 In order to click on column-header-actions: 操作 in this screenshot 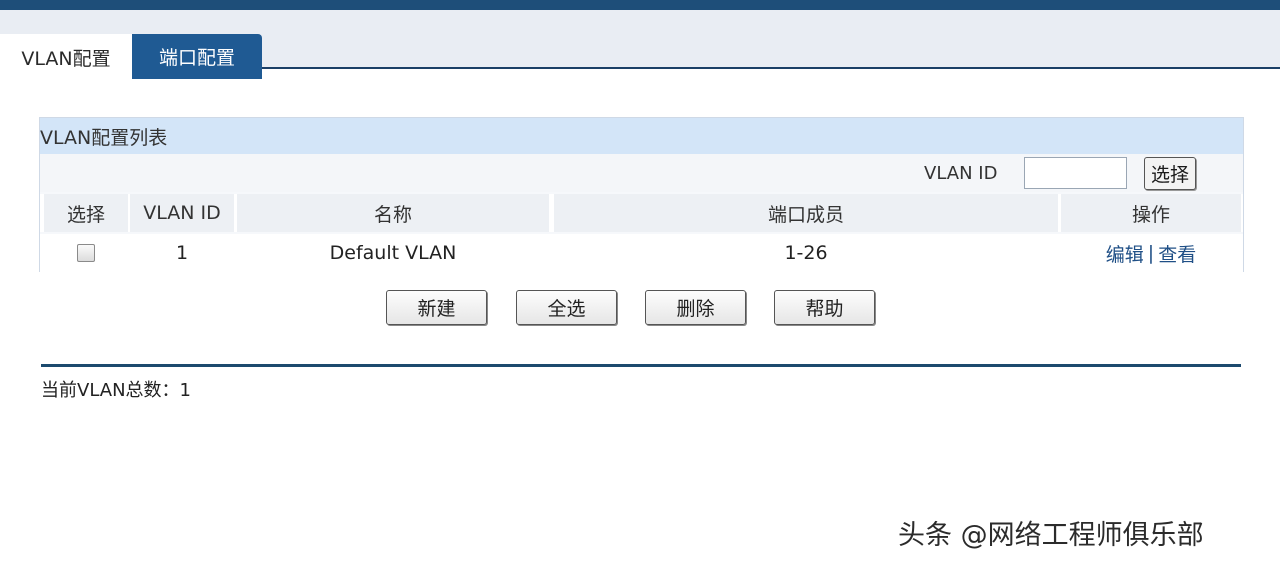, I will do `click(1151, 213)`.